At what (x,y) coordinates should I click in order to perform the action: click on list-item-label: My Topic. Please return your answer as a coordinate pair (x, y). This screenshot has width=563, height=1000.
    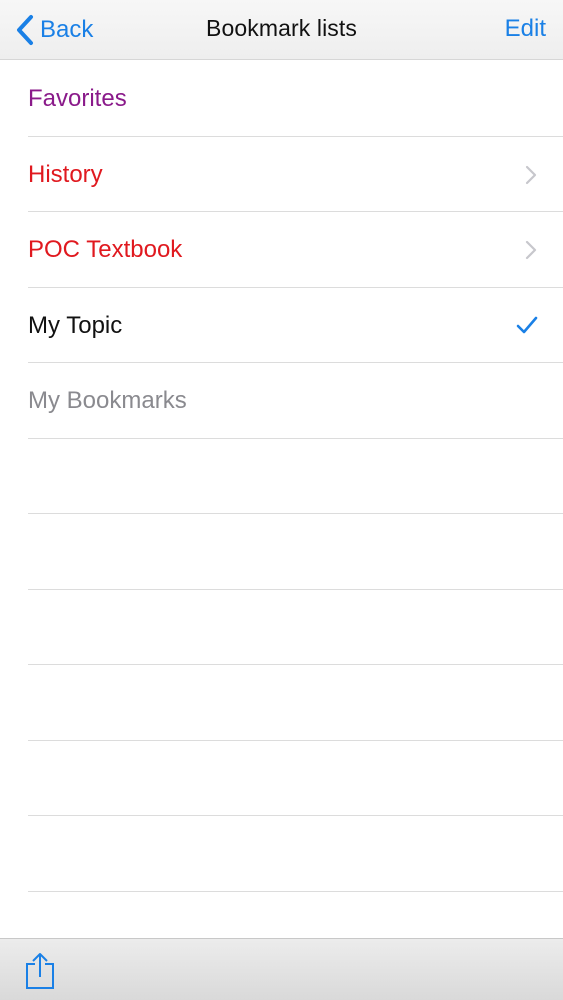
    Looking at the image, I should click on (75, 325).